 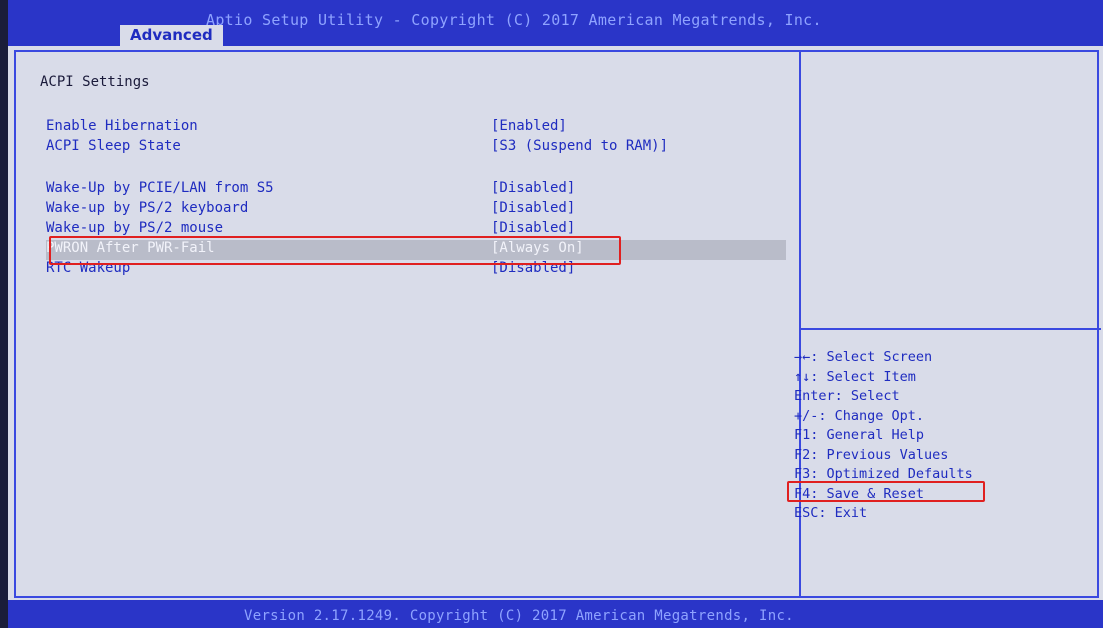 I want to click on section-title: ACPI Settings, so click(x=95, y=82).